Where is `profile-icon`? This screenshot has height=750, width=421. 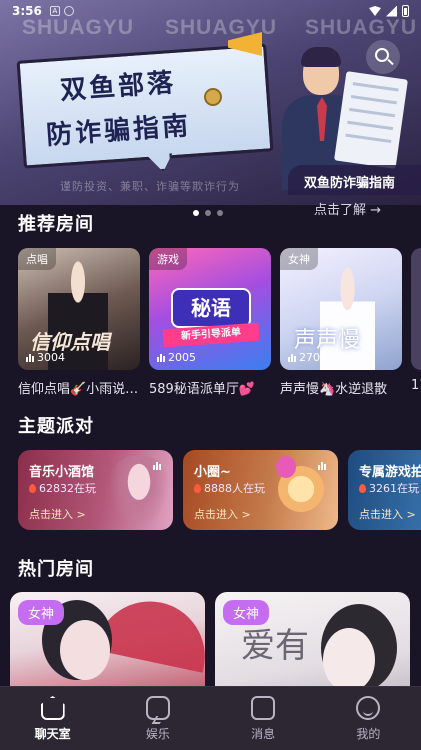
profile-icon is located at coordinates (368, 708).